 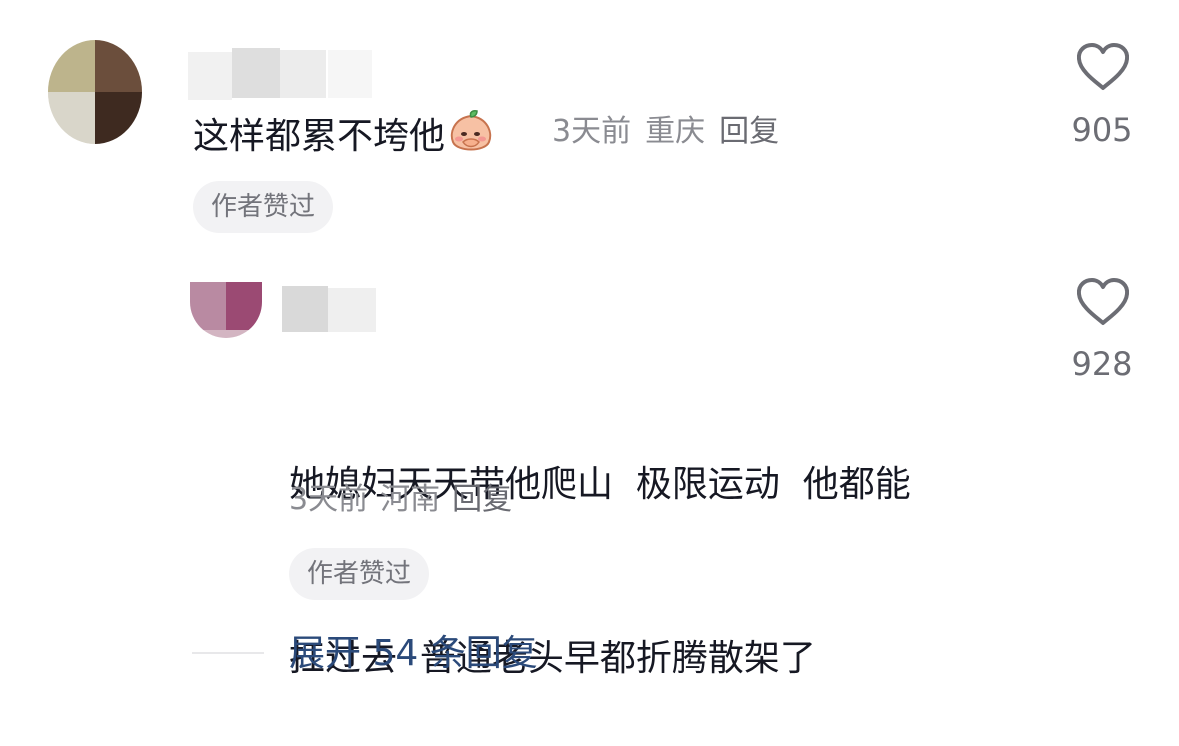 I want to click on username-blurred, so click(x=280, y=72).